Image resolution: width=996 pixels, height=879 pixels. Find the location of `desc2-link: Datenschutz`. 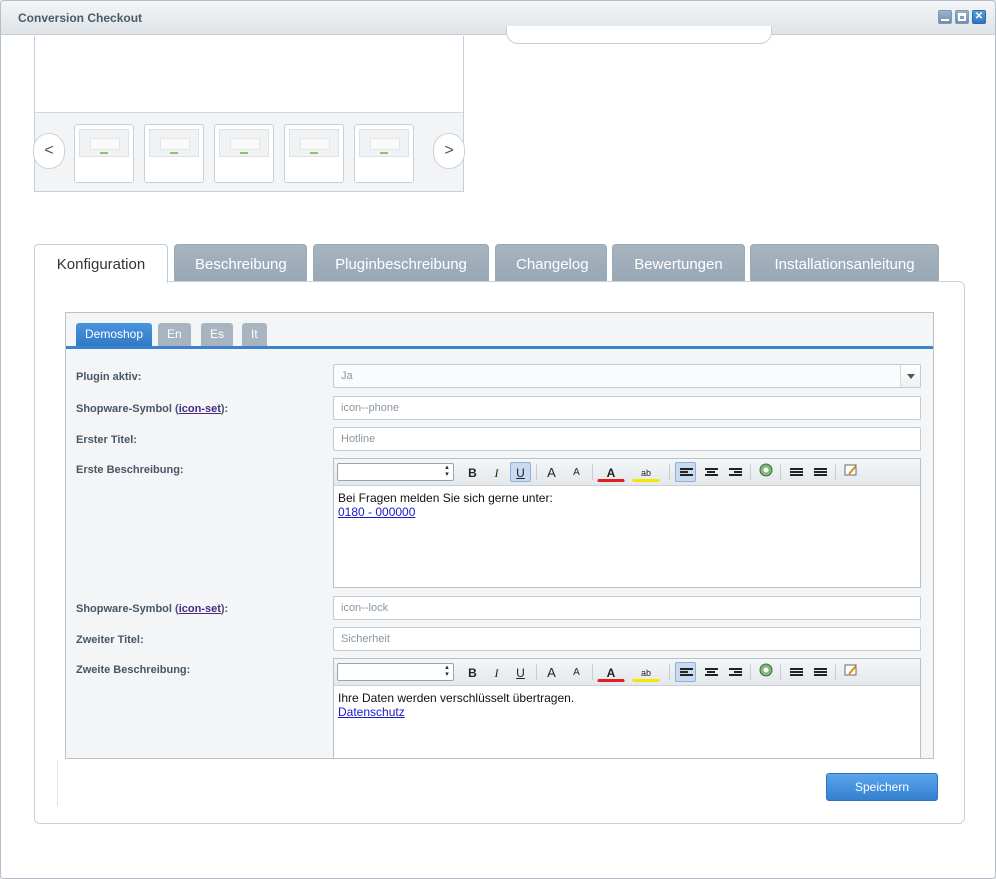

desc2-link: Datenschutz is located at coordinates (627, 712).